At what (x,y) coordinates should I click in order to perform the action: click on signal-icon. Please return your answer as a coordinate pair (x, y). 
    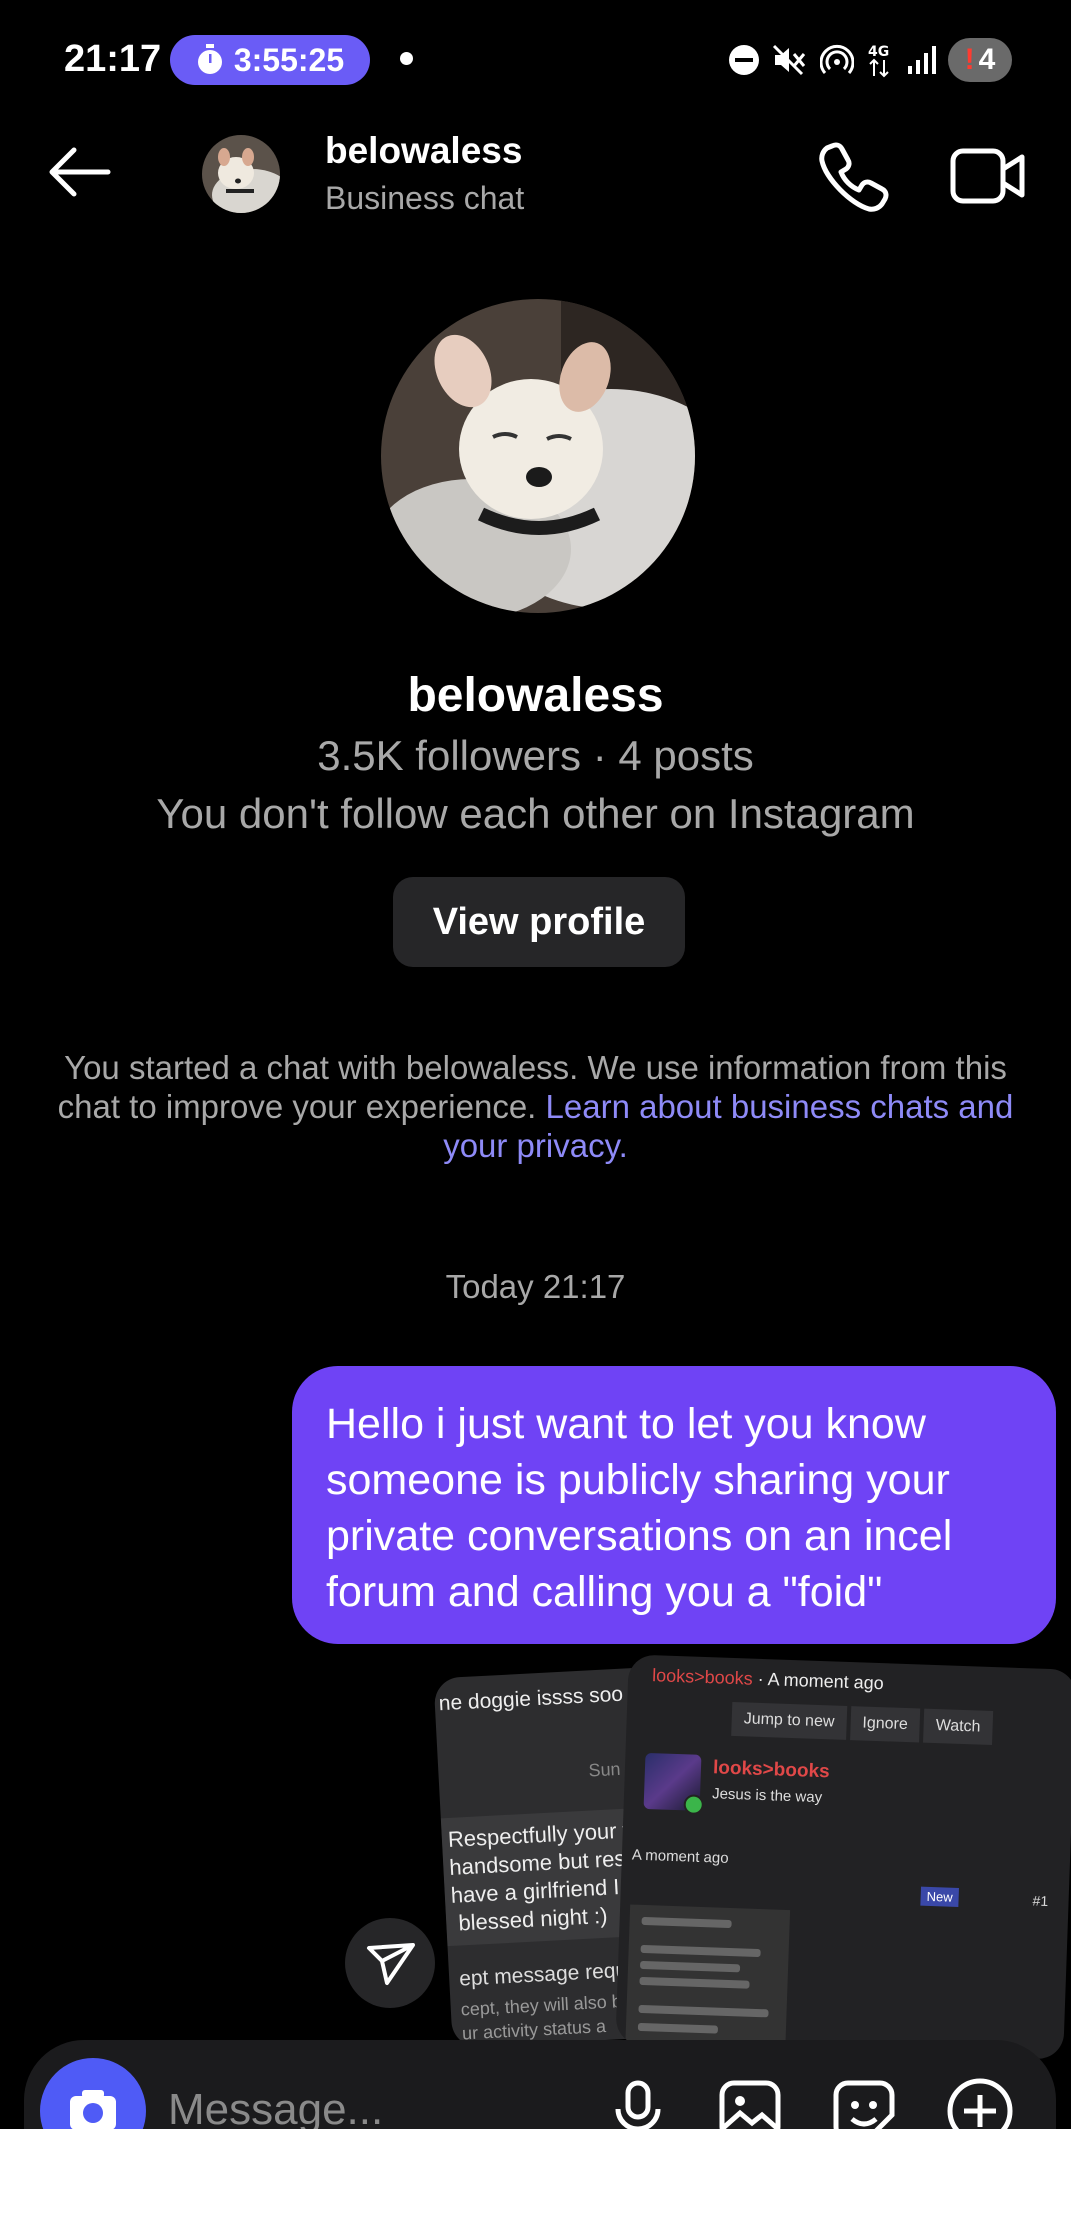
    Looking at the image, I should click on (922, 60).